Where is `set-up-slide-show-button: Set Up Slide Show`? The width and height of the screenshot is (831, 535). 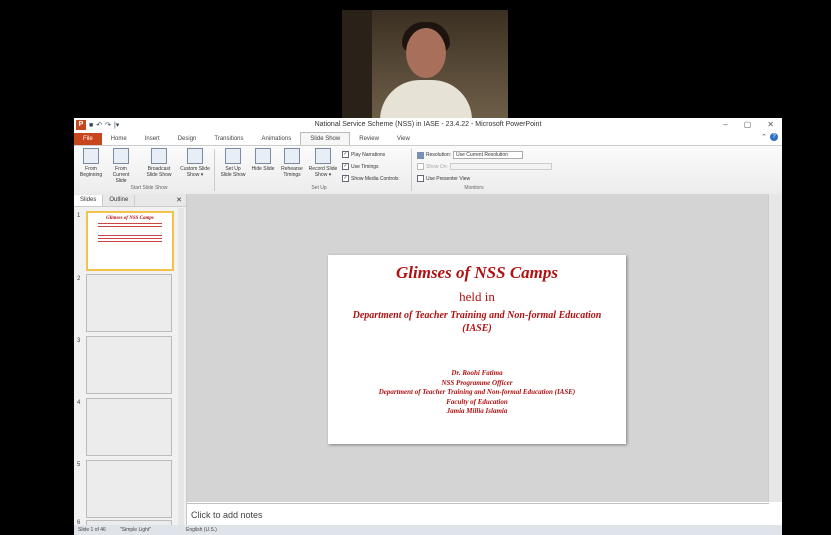
set-up-slide-show-button: Set Up Slide Show is located at coordinates (233, 163).